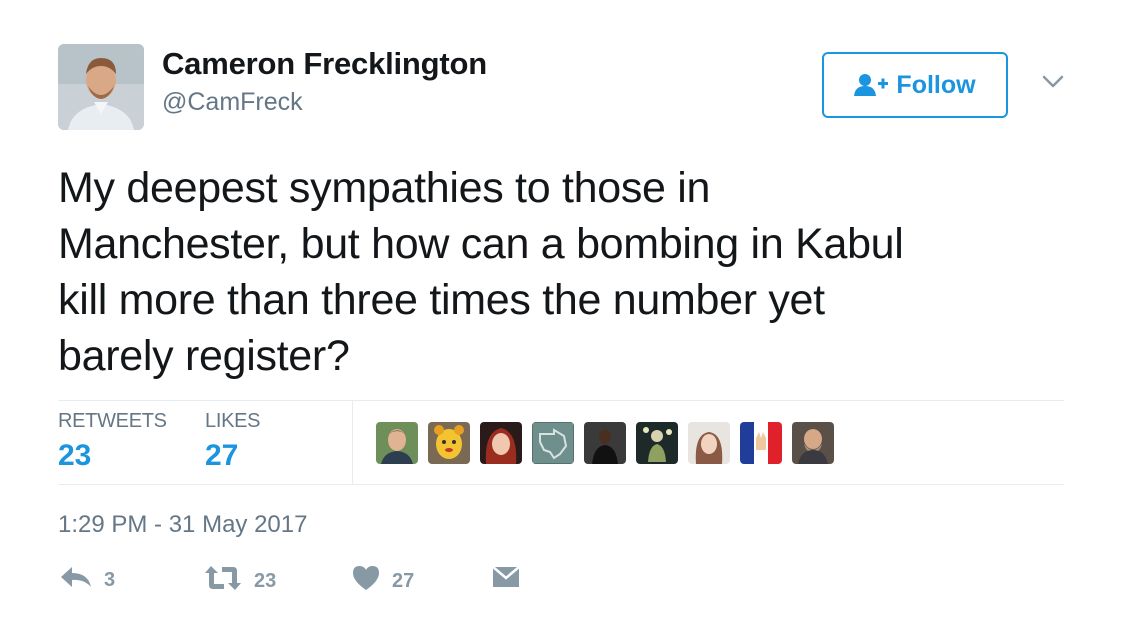  Describe the element at coordinates (232, 102) in the screenshot. I see `author-handle: @CamFreck` at that location.